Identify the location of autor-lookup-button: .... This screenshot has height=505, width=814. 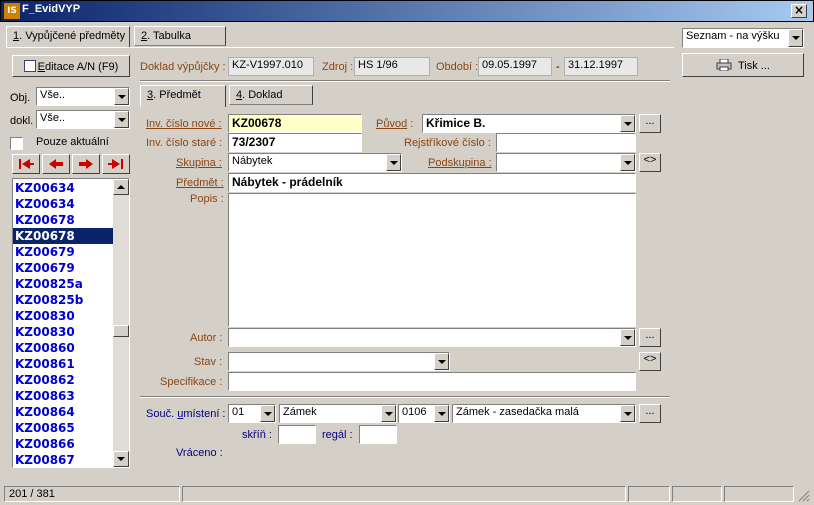
(650, 337).